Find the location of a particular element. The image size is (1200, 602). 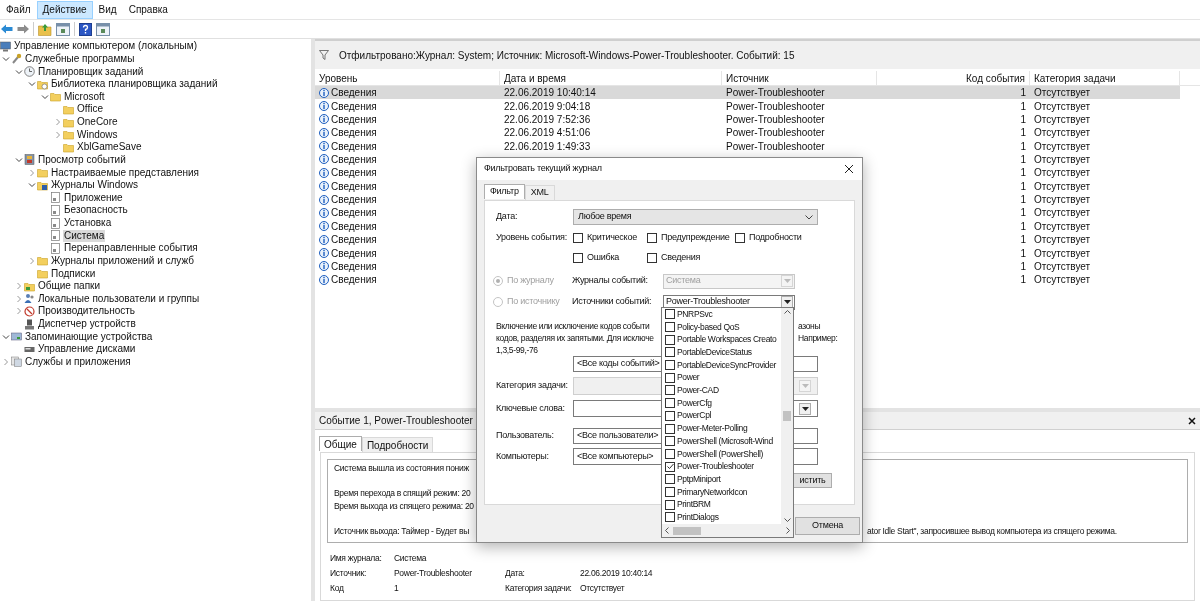

detail-value: 1 is located at coordinates (397, 588).